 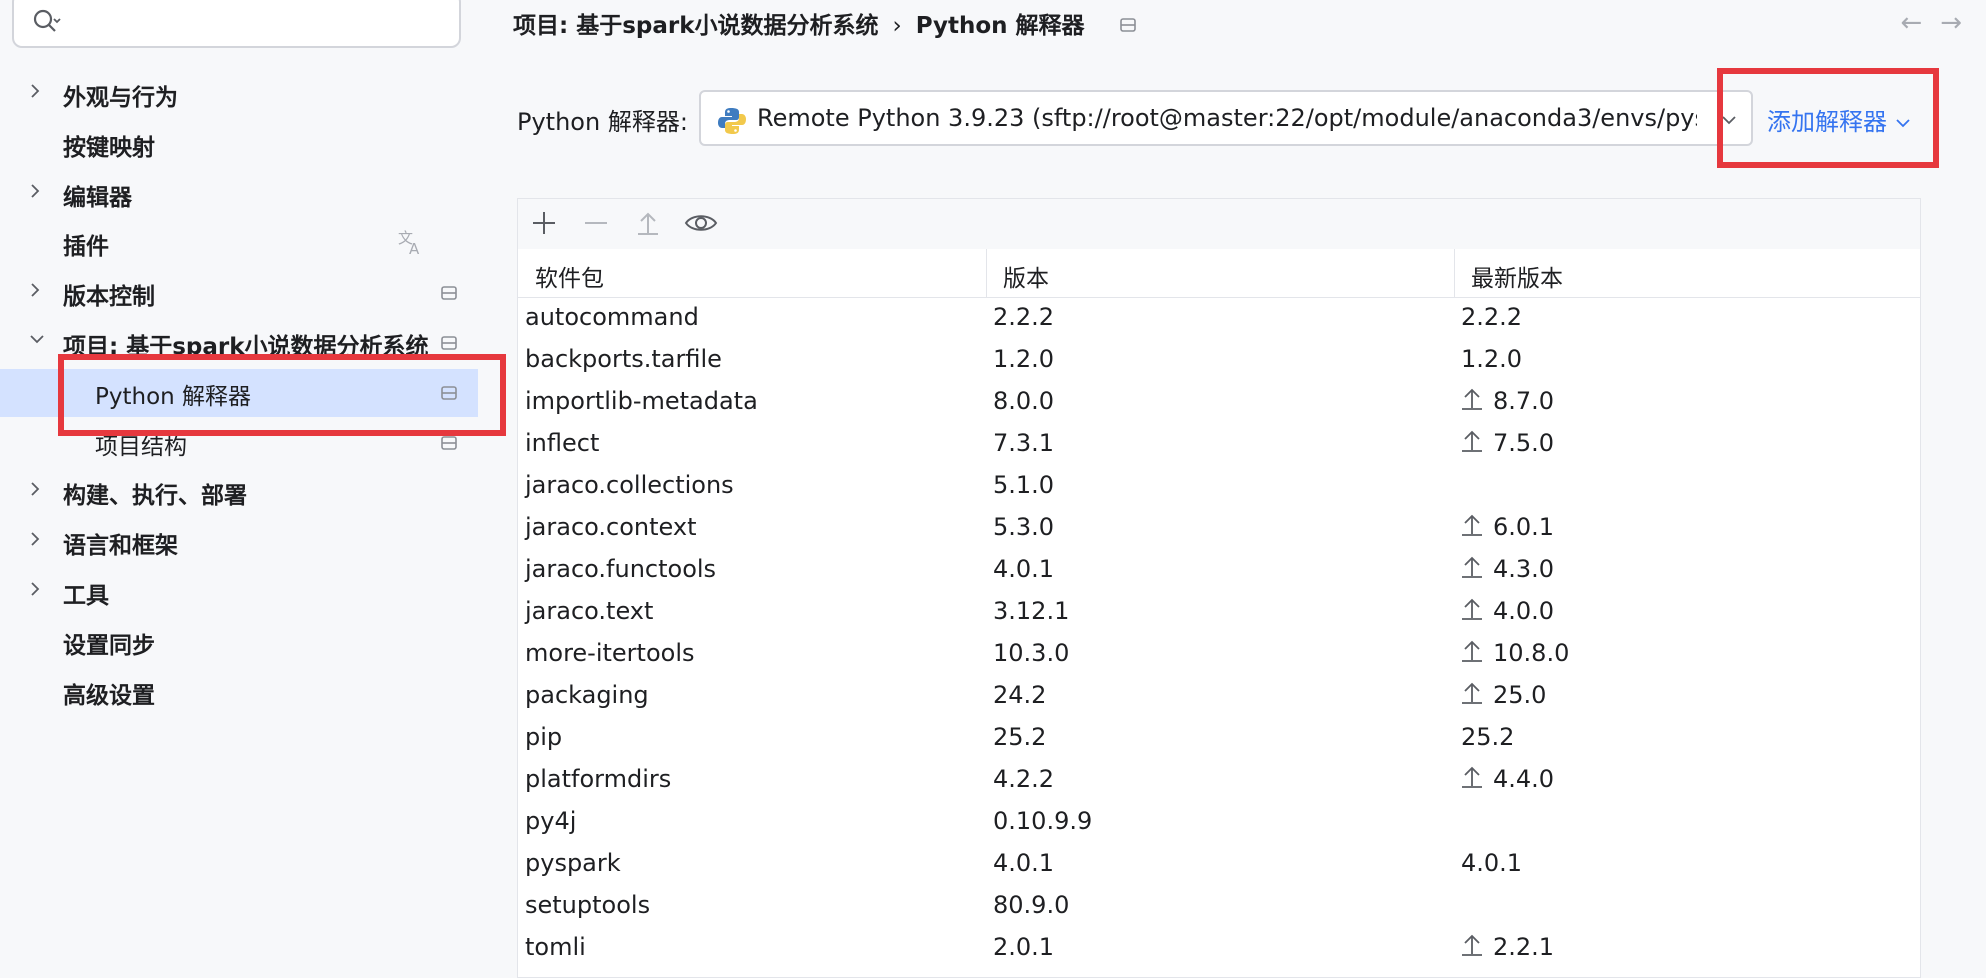 What do you see at coordinates (86, 247) in the screenshot?
I see `sidebar-item-label: 插件` at bounding box center [86, 247].